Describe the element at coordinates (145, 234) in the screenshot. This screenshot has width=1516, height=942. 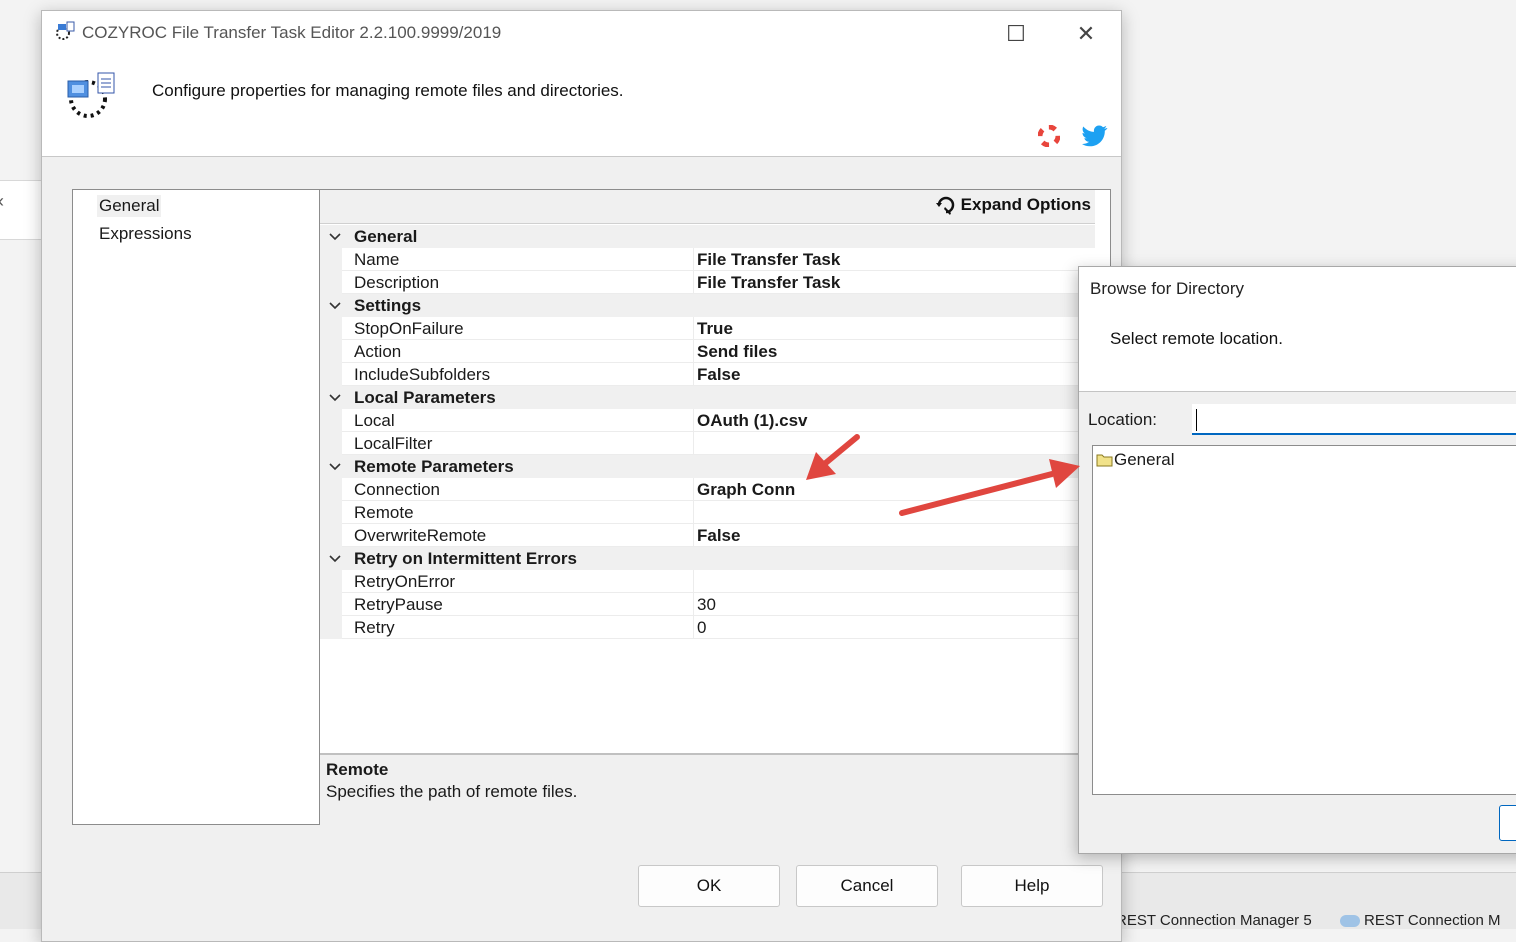
I see `nav-item-expressions: Expressions` at that location.